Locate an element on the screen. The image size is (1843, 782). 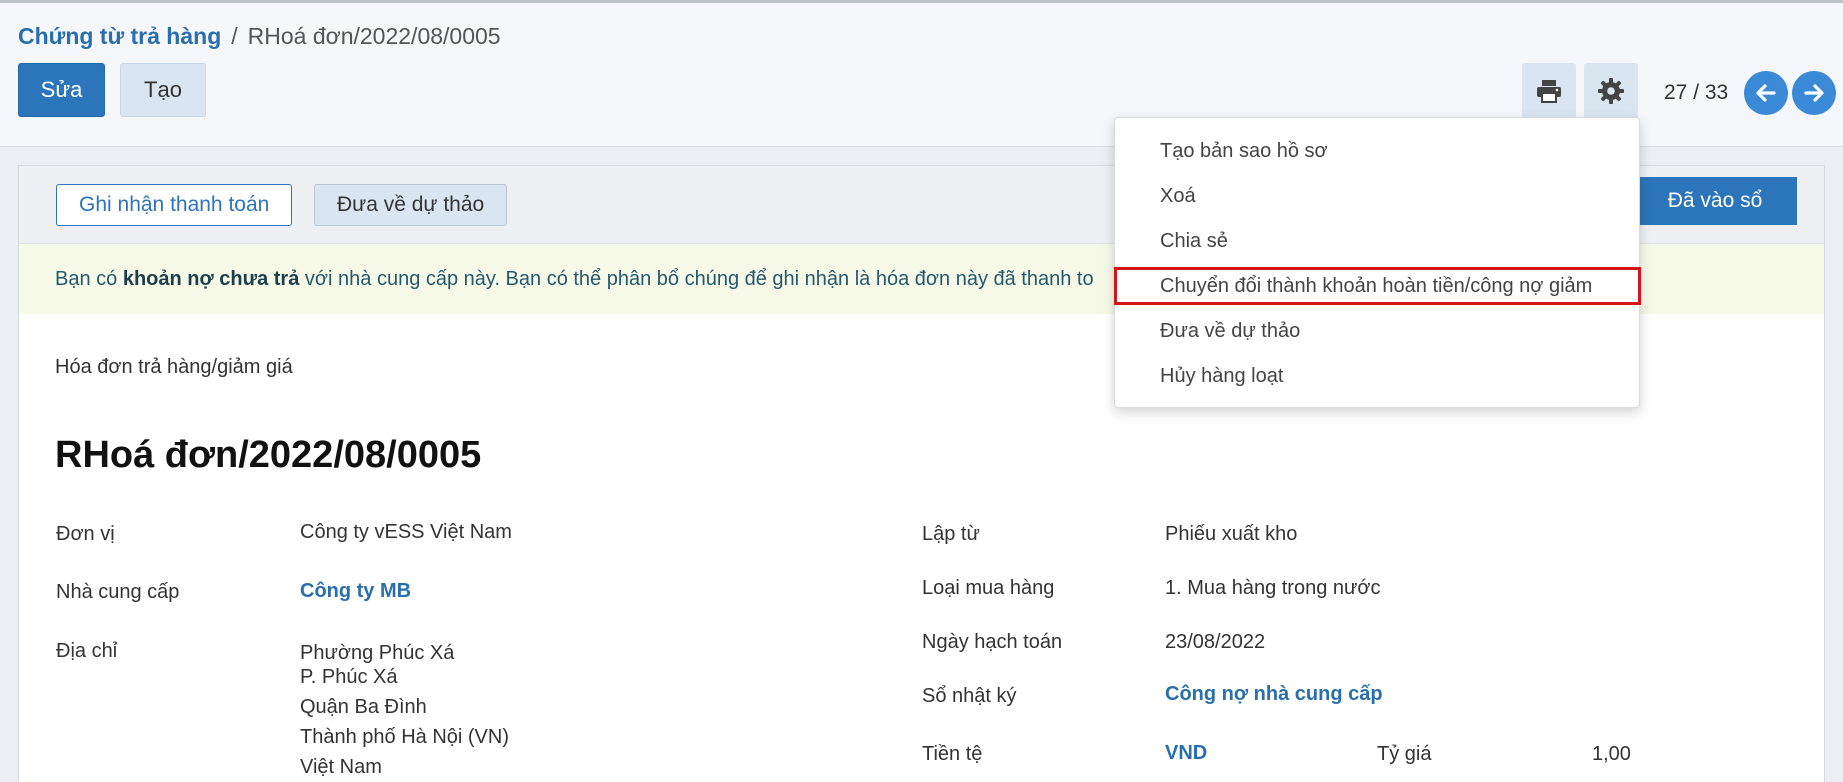
printer-icon is located at coordinates (1549, 91).